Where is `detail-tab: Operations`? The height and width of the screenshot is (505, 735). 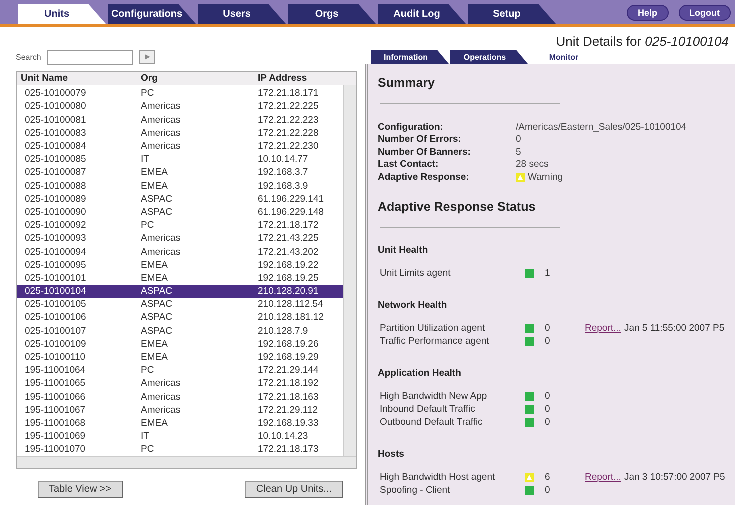 detail-tab: Operations is located at coordinates (489, 57).